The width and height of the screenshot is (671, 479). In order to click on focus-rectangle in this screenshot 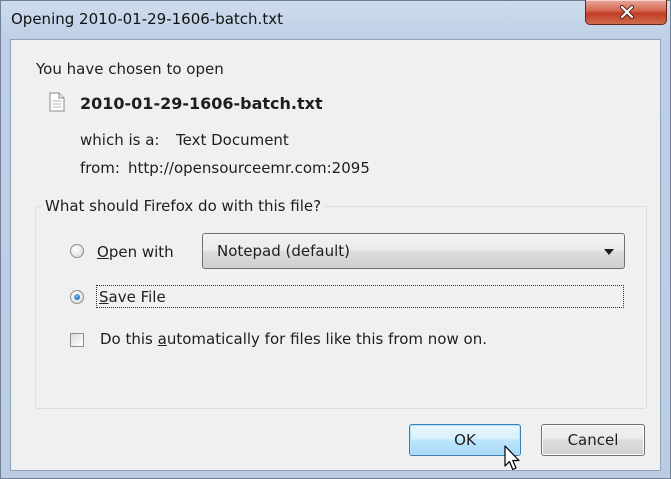, I will do `click(360, 296)`.